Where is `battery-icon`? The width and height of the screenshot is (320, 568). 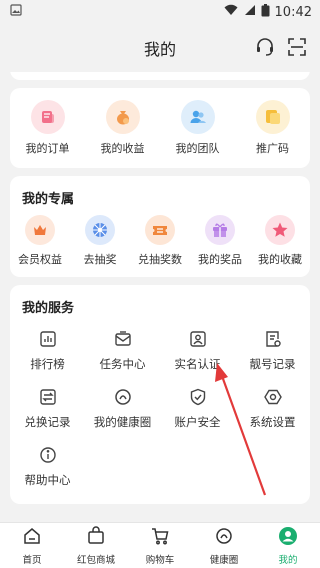
battery-icon is located at coordinates (265, 12).